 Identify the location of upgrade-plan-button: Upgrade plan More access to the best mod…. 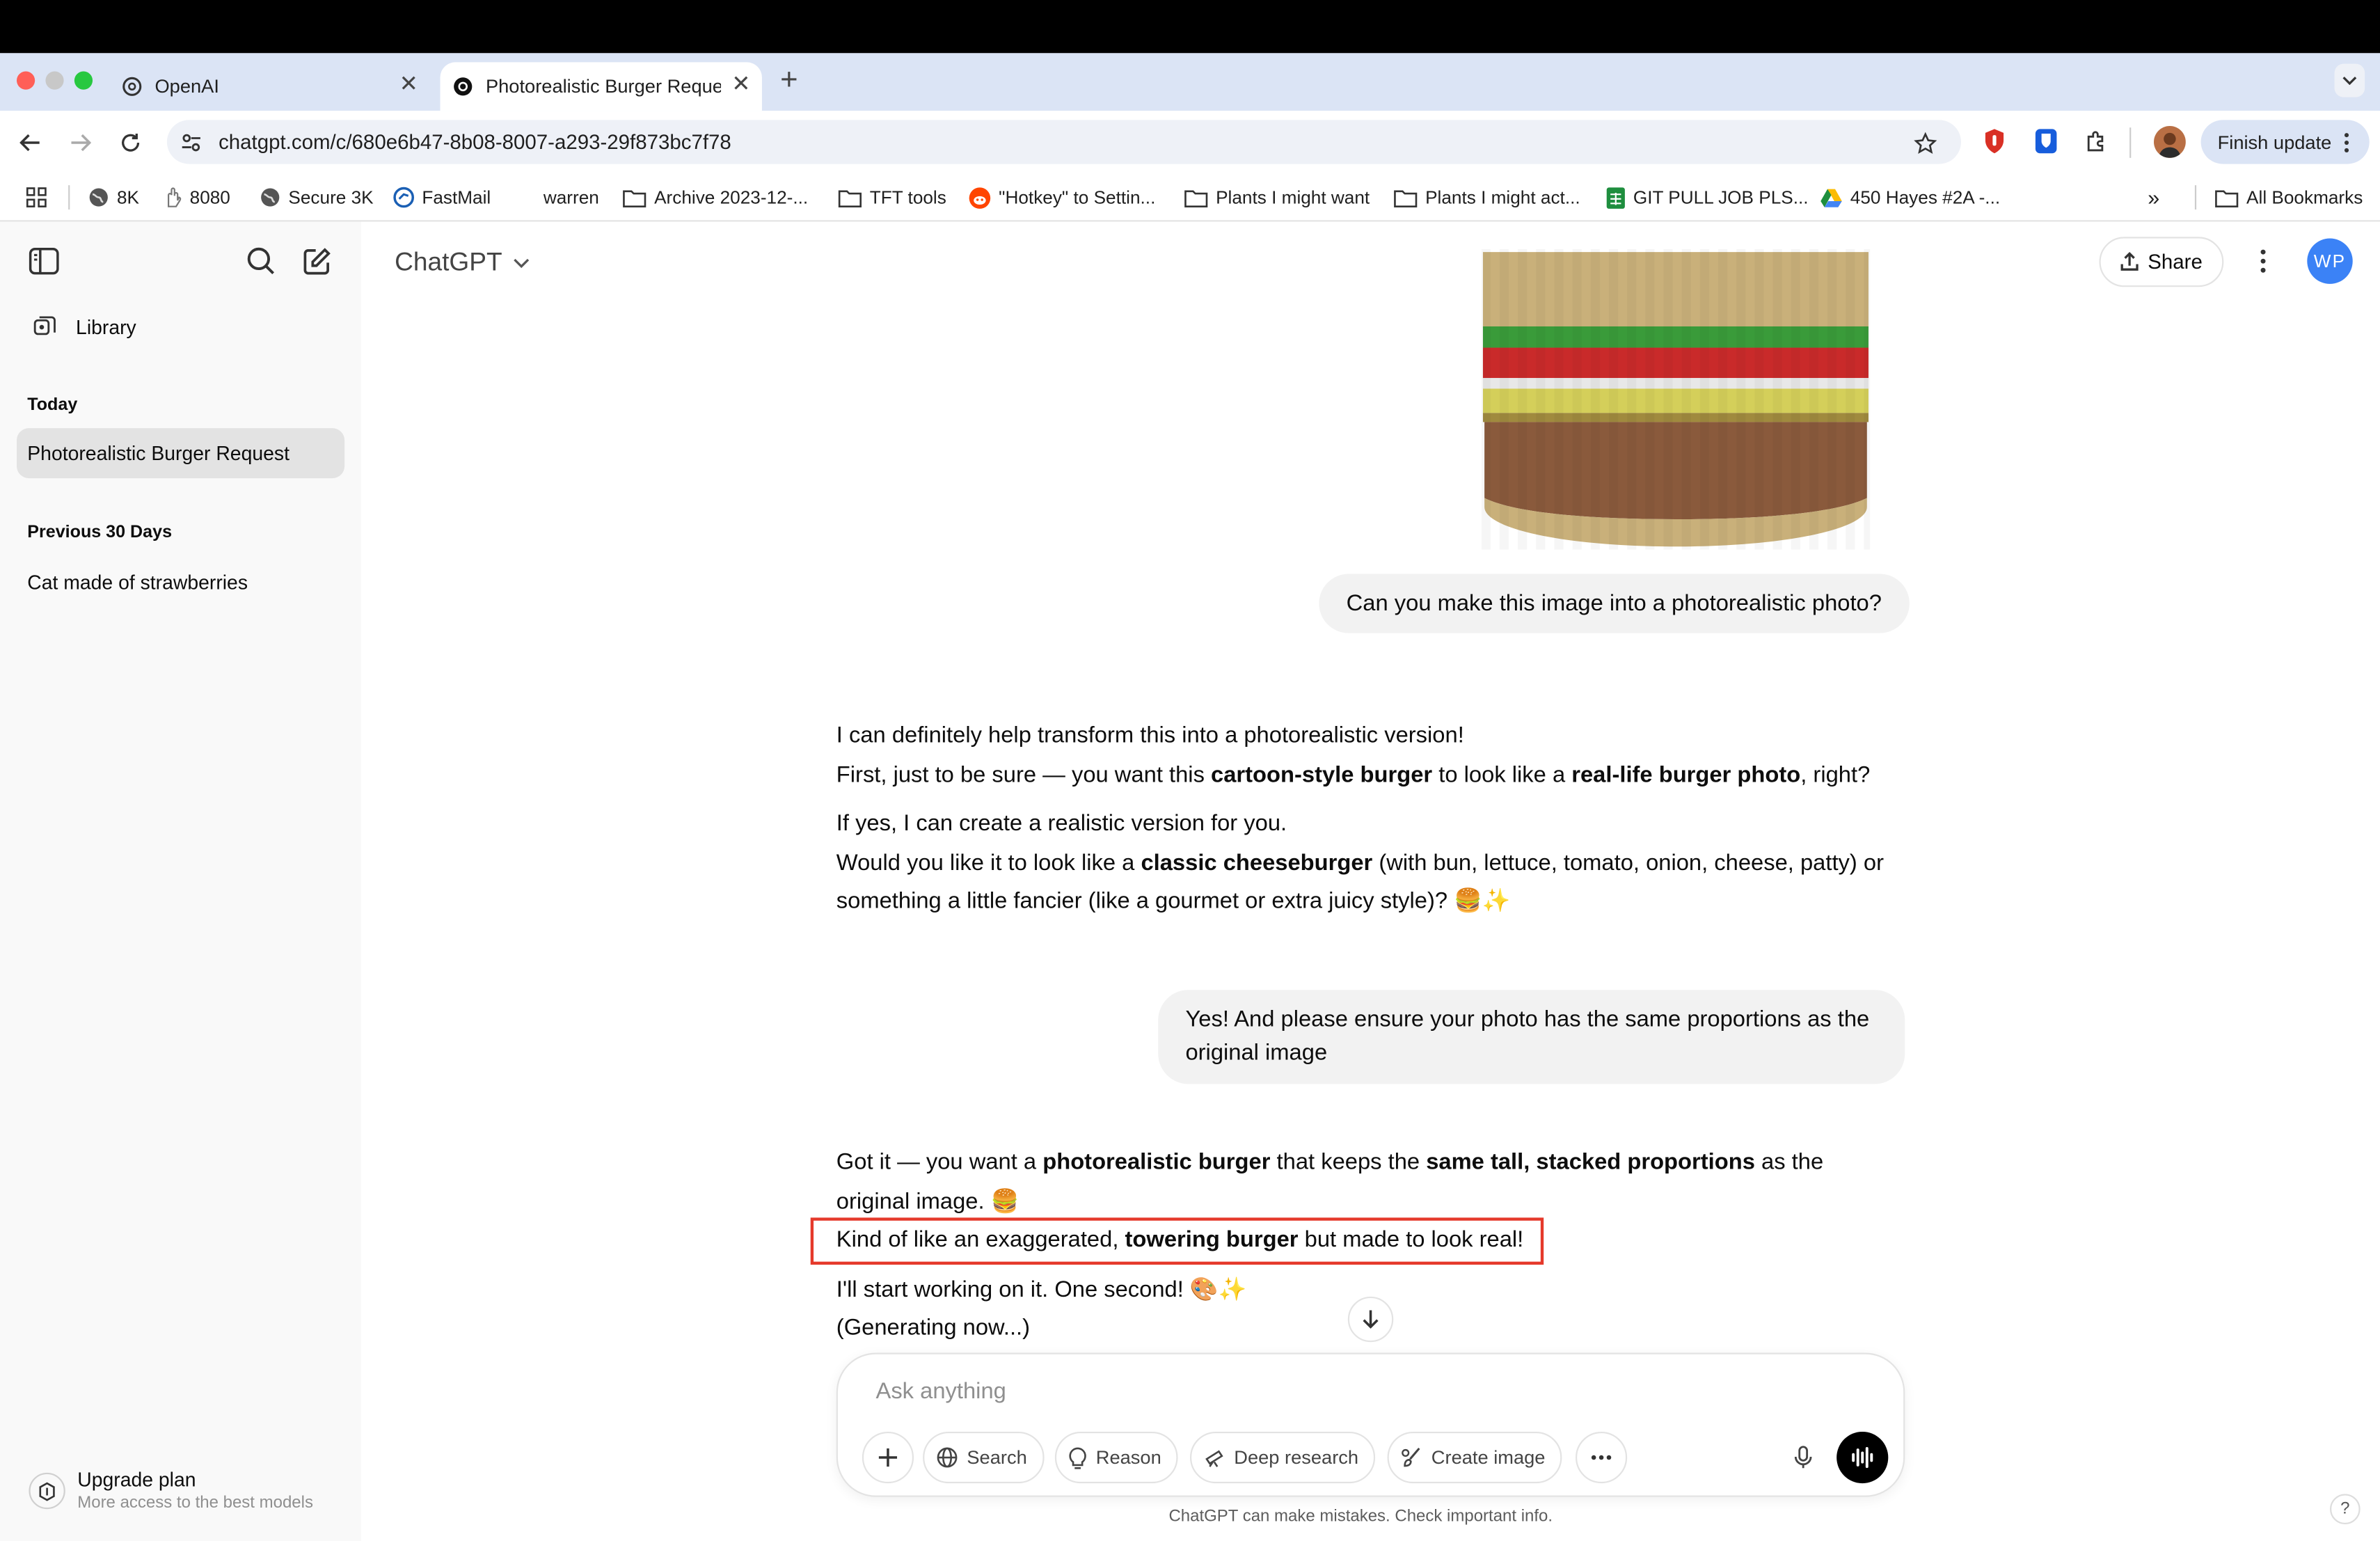
(181, 1490).